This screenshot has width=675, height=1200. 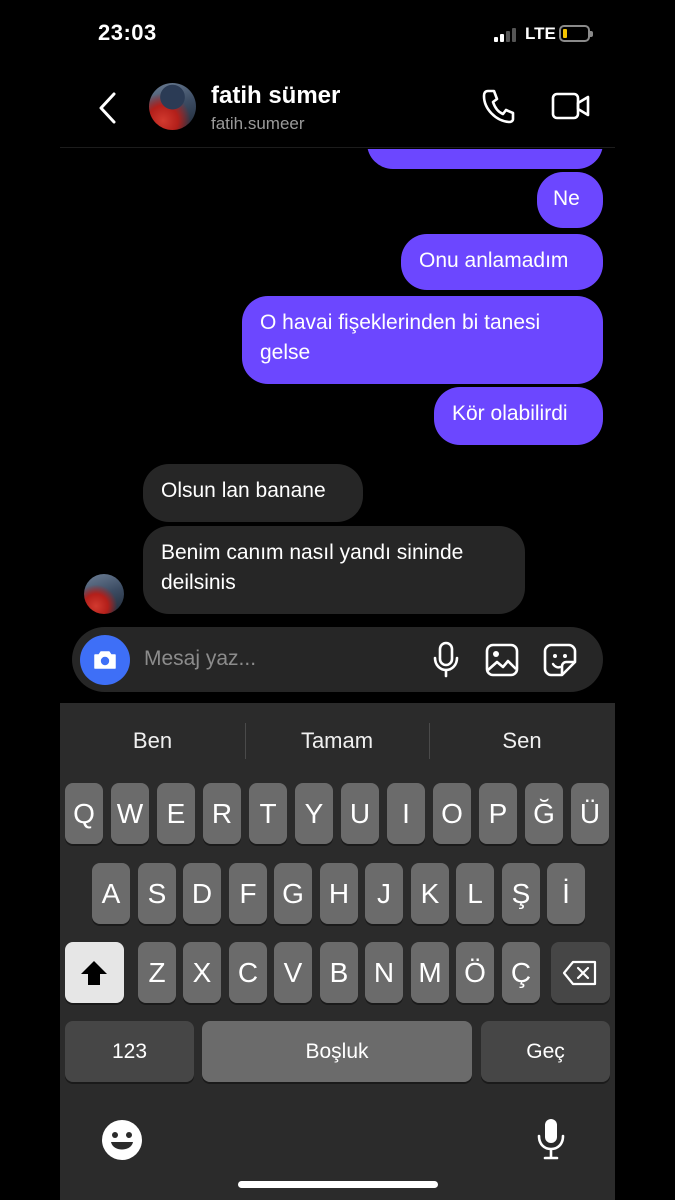 I want to click on gallery-icon, so click(x=502, y=660).